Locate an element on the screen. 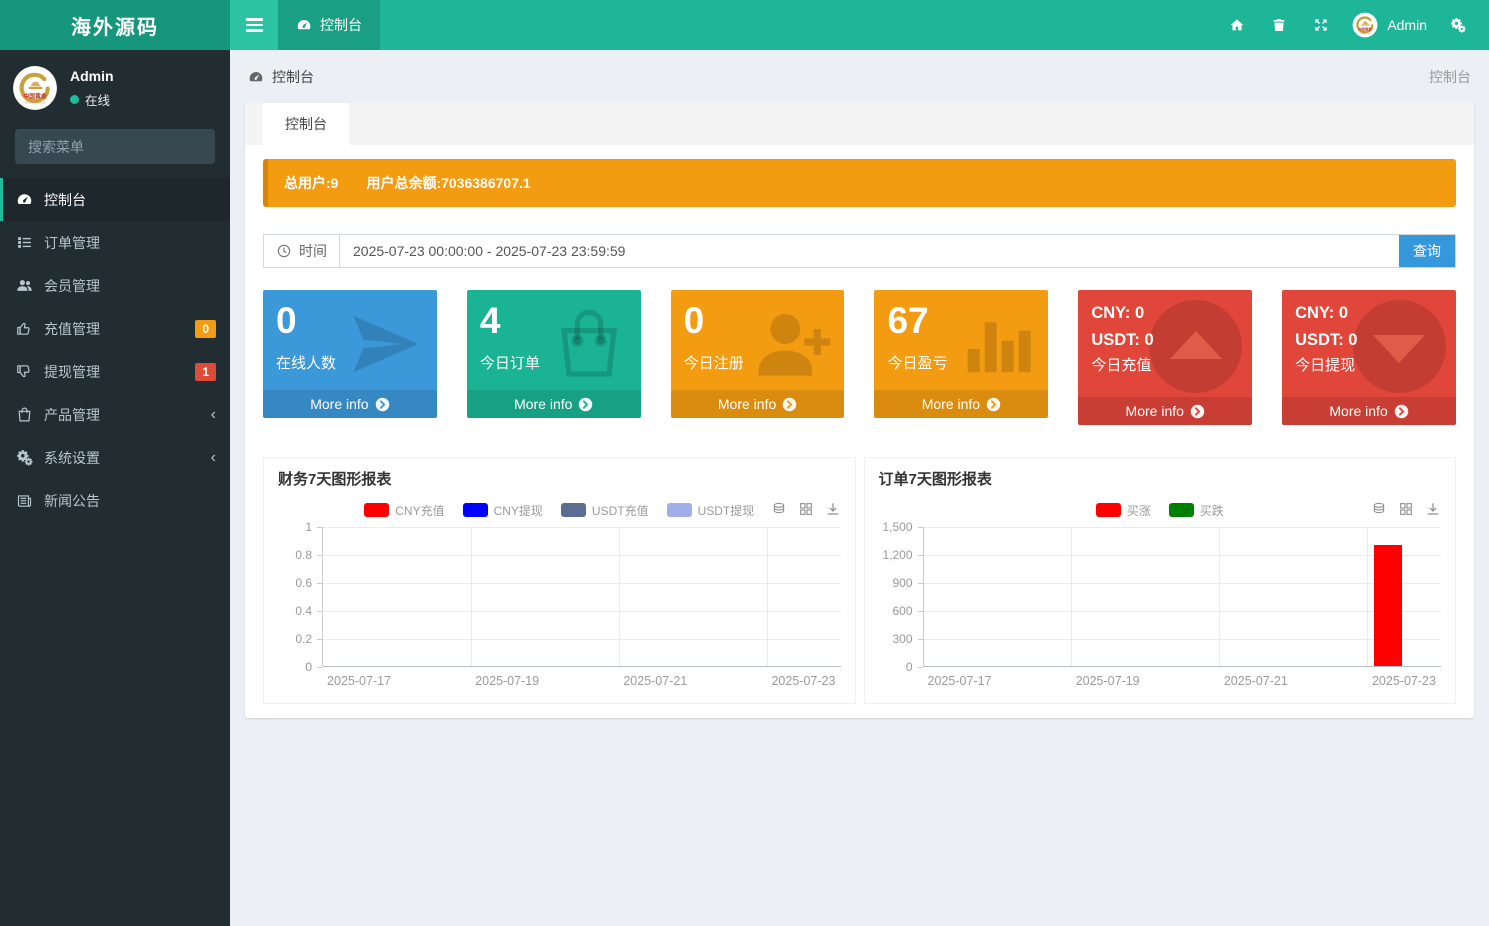 The width and height of the screenshot is (1489, 926). sidebar-item-settings: 系统设置 ‹ is located at coordinates (115, 457).